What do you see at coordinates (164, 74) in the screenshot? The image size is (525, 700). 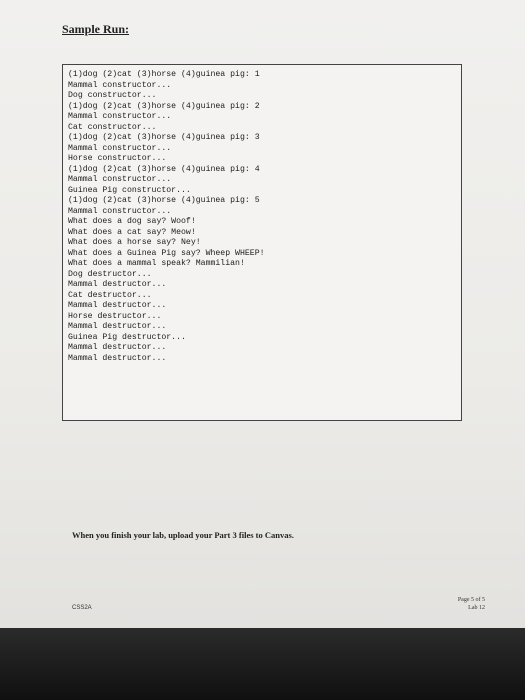 I see `console-line: (1)dog (2)cat (3)horse (4)guinea pig: 1` at bounding box center [164, 74].